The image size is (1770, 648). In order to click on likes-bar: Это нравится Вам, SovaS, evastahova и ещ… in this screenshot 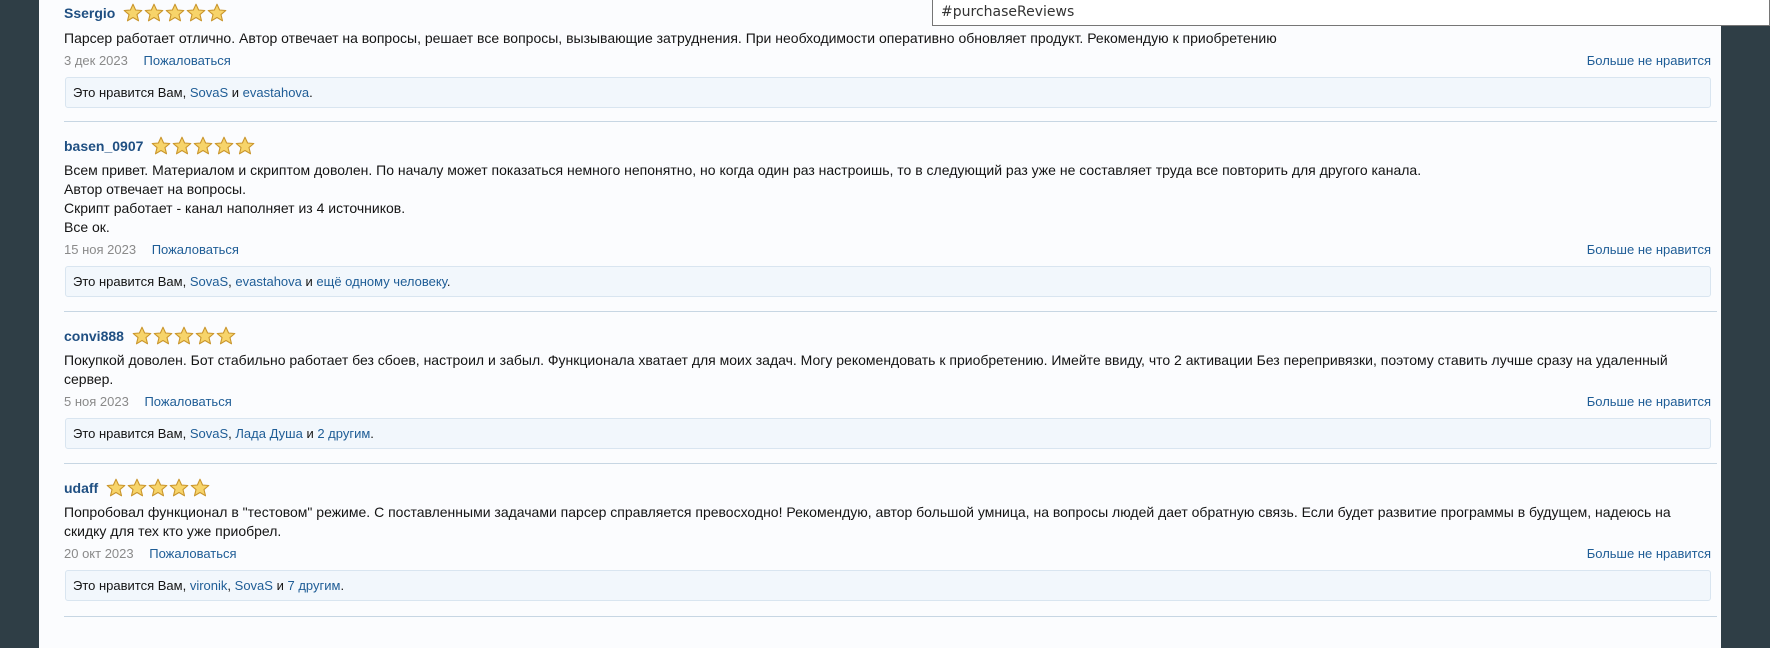, I will do `click(888, 281)`.